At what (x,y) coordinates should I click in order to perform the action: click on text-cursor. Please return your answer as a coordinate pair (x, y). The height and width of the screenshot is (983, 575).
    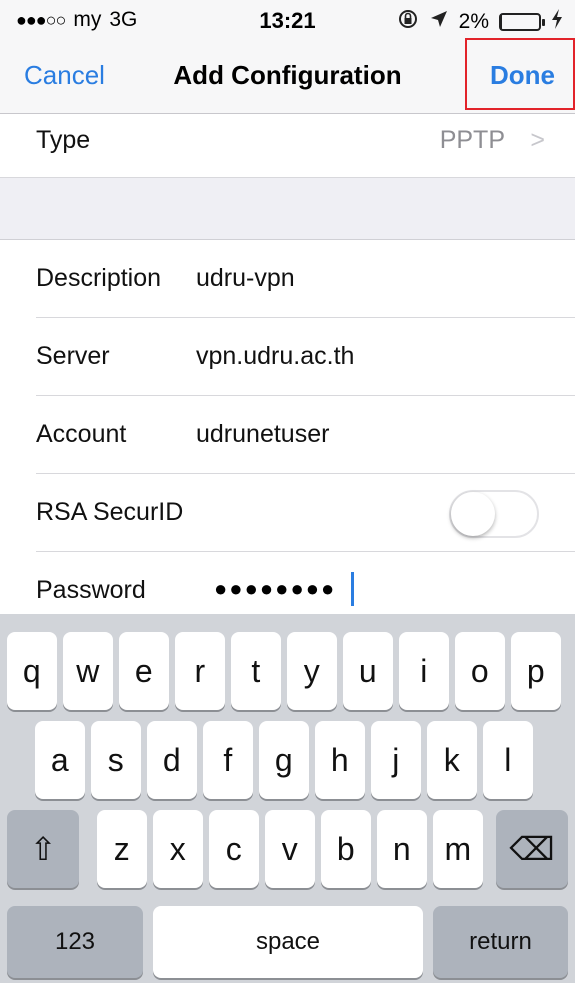
    Looking at the image, I should click on (352, 589).